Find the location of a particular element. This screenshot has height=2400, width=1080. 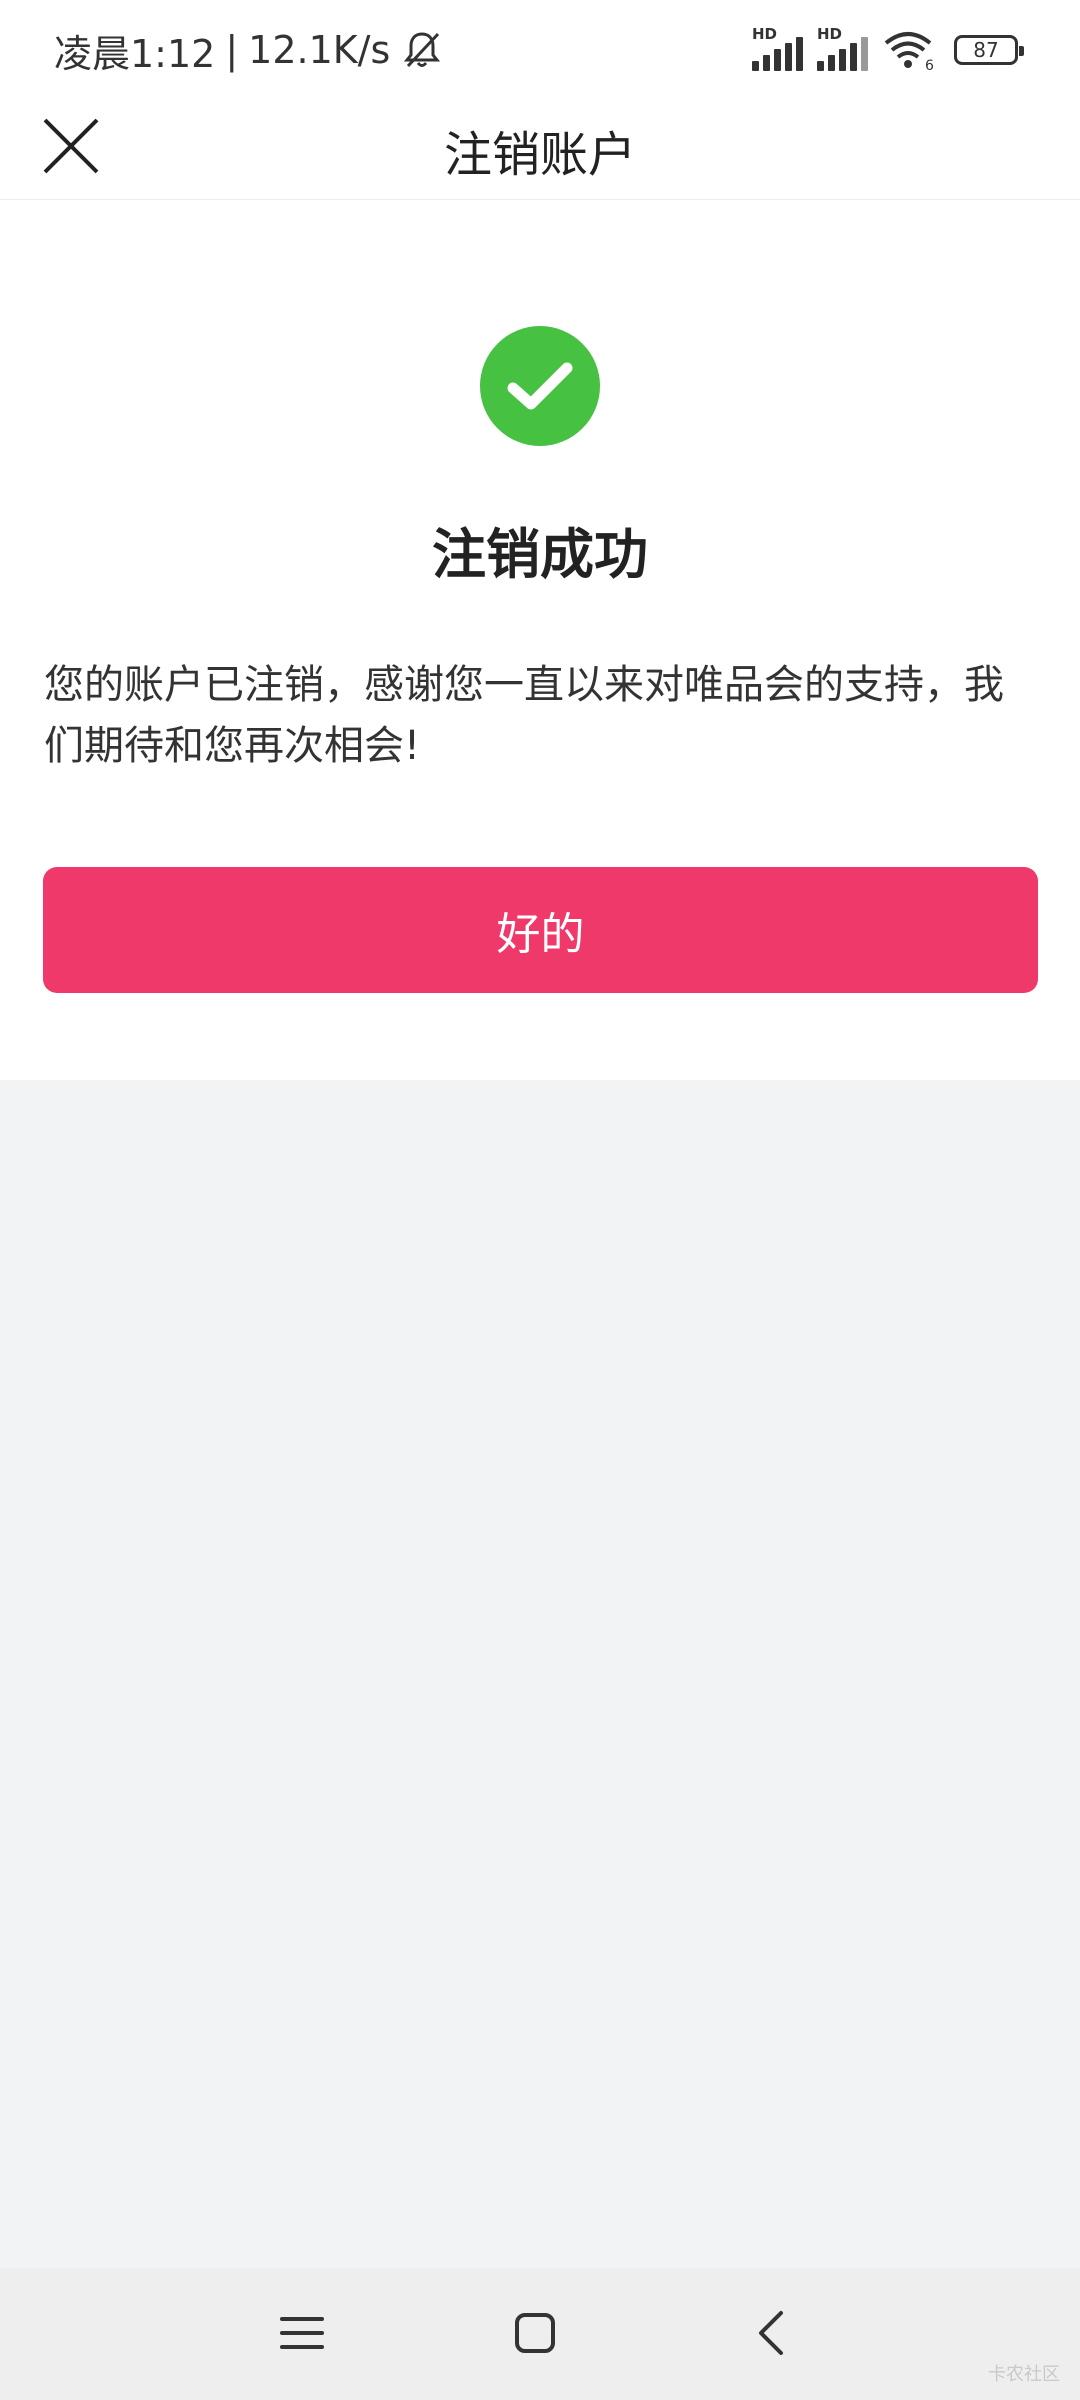

sim1-hd-label: HD is located at coordinates (765, 34).